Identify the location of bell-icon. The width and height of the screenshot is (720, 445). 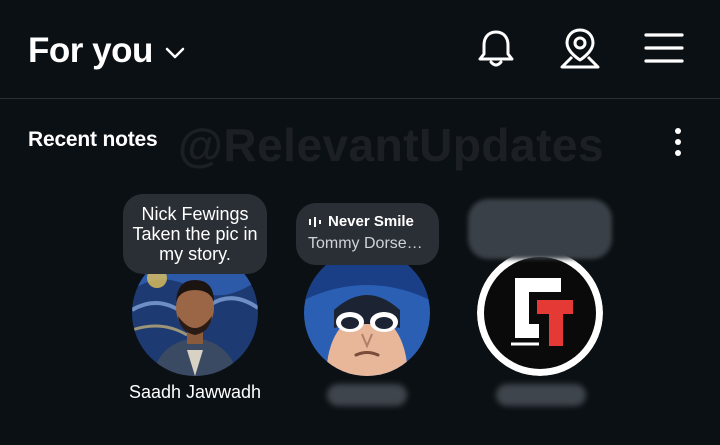
(496, 48).